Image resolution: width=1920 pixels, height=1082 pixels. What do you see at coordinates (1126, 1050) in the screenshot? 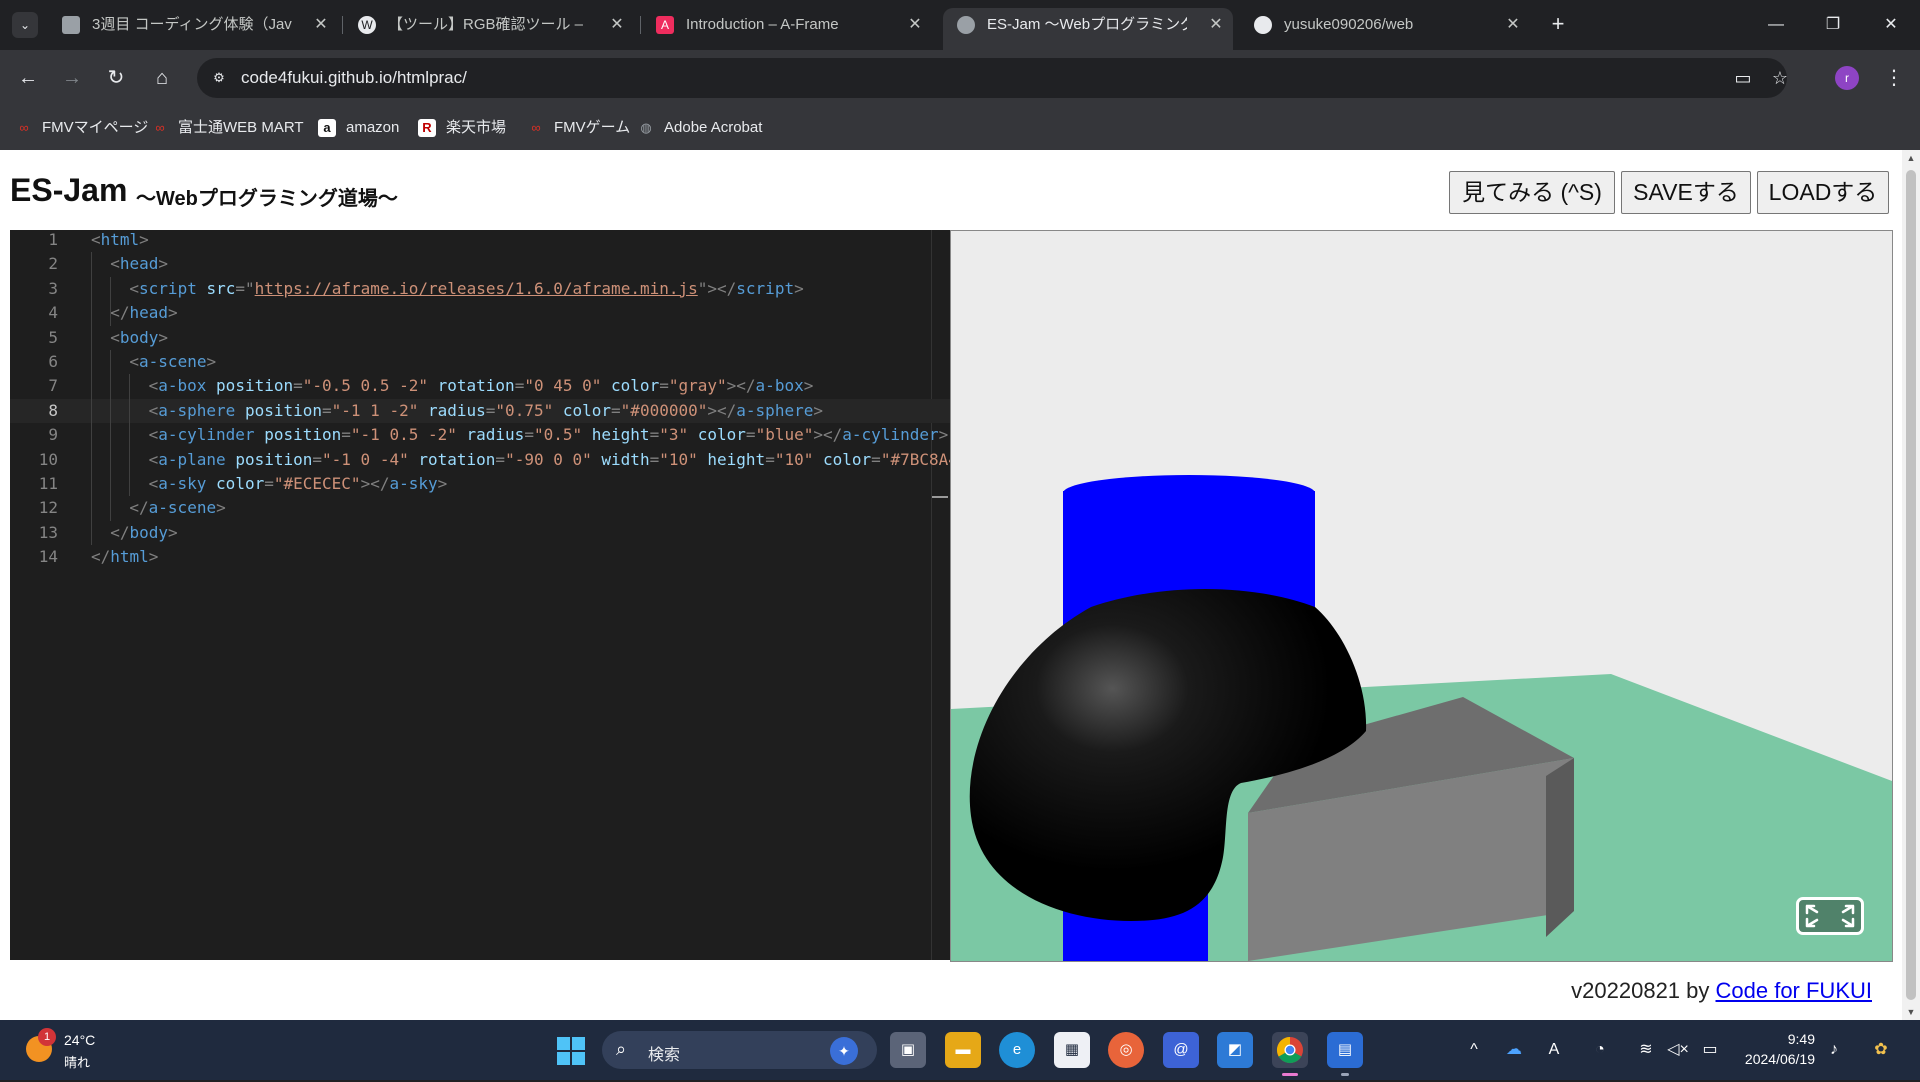
I see `app-orange-icon: ◎` at bounding box center [1126, 1050].